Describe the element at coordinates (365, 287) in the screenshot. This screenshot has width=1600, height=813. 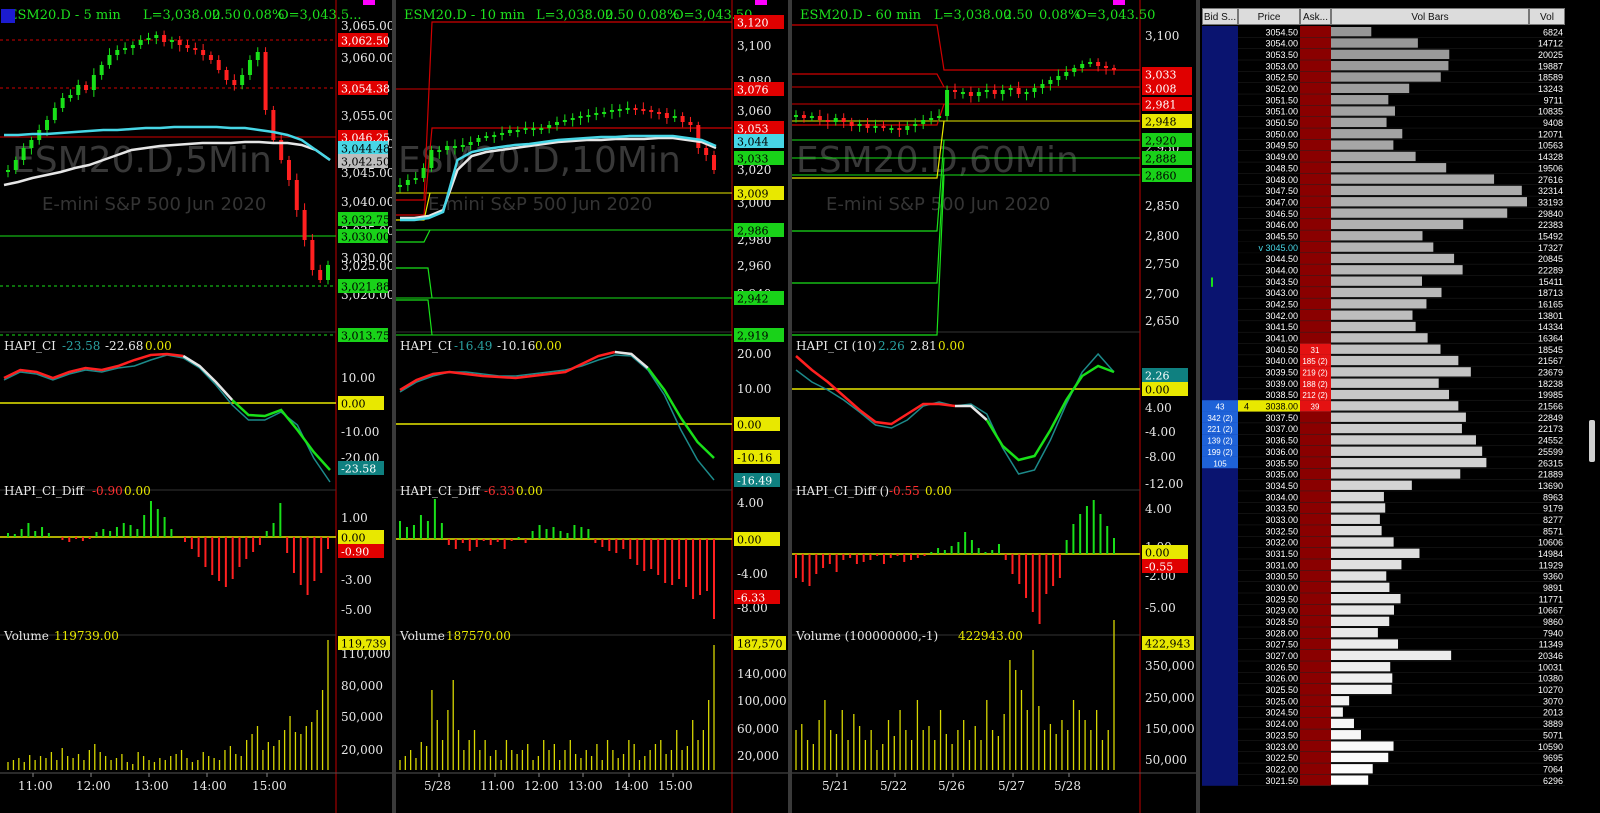
I see `price-tag: 3,021.88` at that location.